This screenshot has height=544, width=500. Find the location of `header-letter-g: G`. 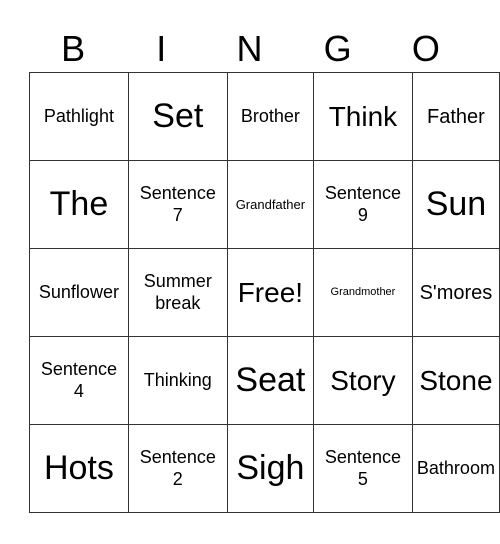

header-letter-g: G is located at coordinates (337, 48).